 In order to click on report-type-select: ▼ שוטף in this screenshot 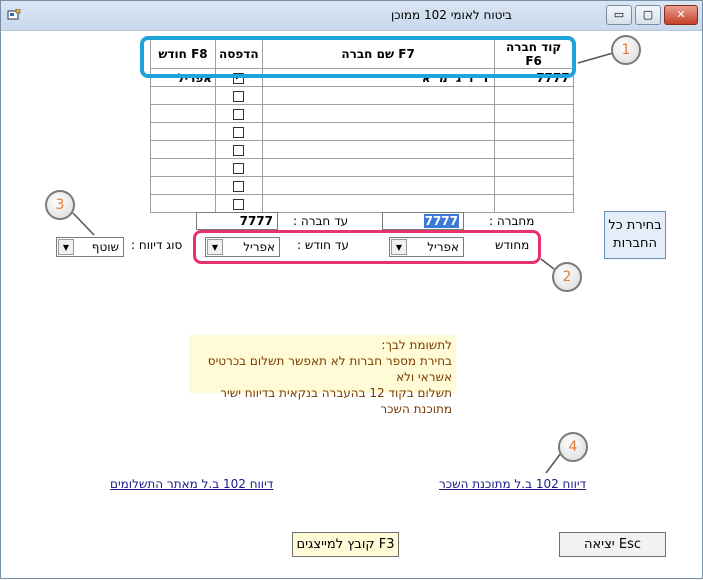, I will do `click(90, 247)`.